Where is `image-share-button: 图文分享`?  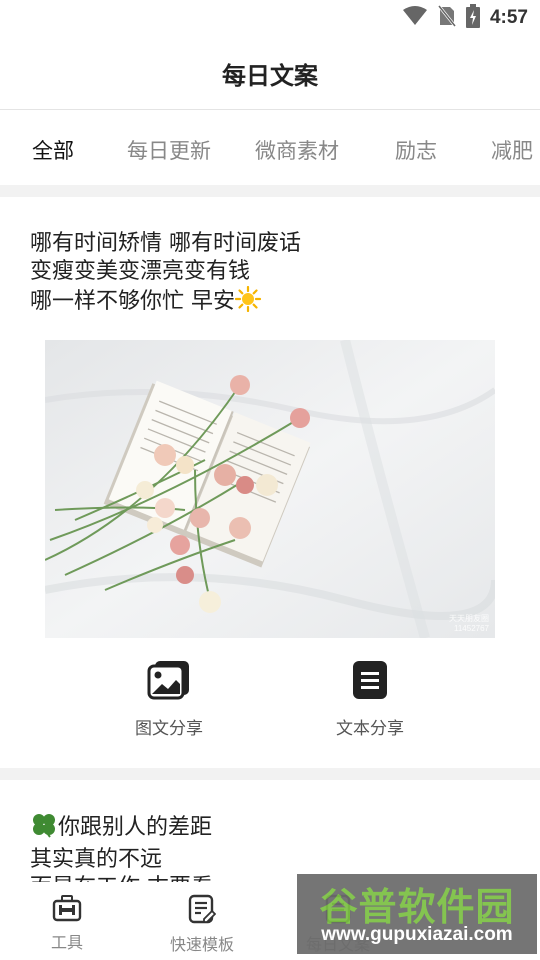
image-share-button: 图文分享 is located at coordinates (169, 700).